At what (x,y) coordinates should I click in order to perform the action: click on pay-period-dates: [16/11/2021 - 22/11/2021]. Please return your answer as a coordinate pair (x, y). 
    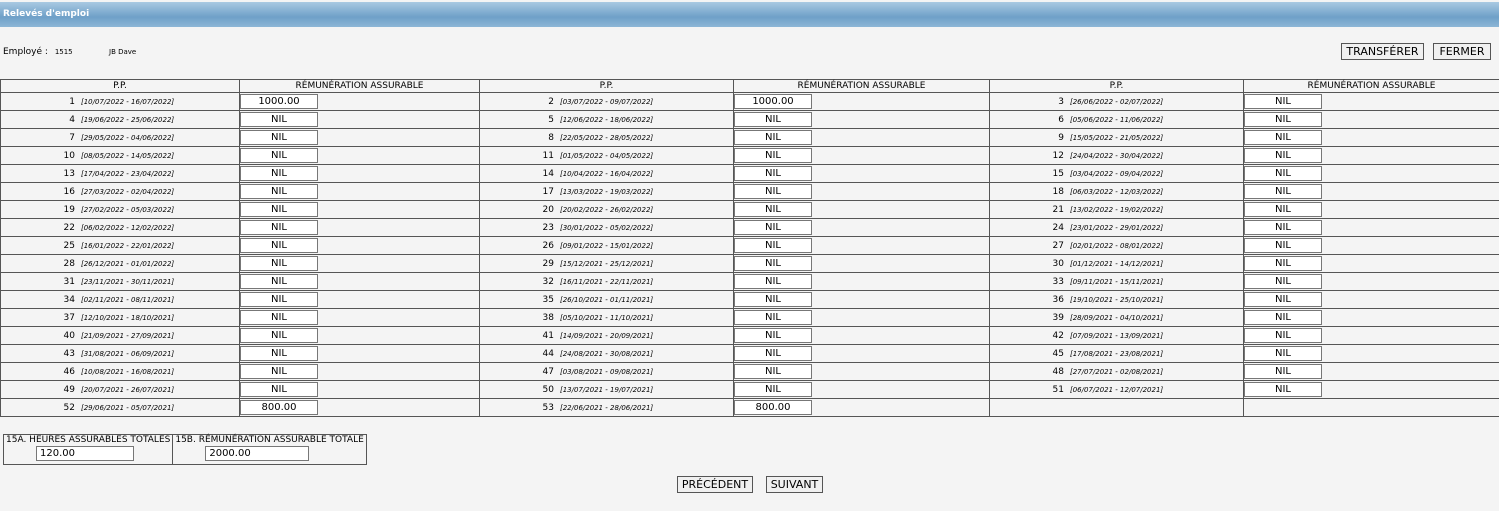
    Looking at the image, I should click on (607, 281).